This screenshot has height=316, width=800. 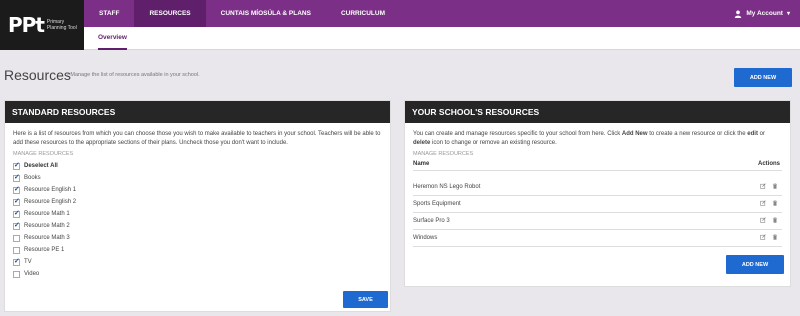 I want to click on school-resources-title: YOUR SCHOOL'S RESOURCES, so click(x=597, y=112).